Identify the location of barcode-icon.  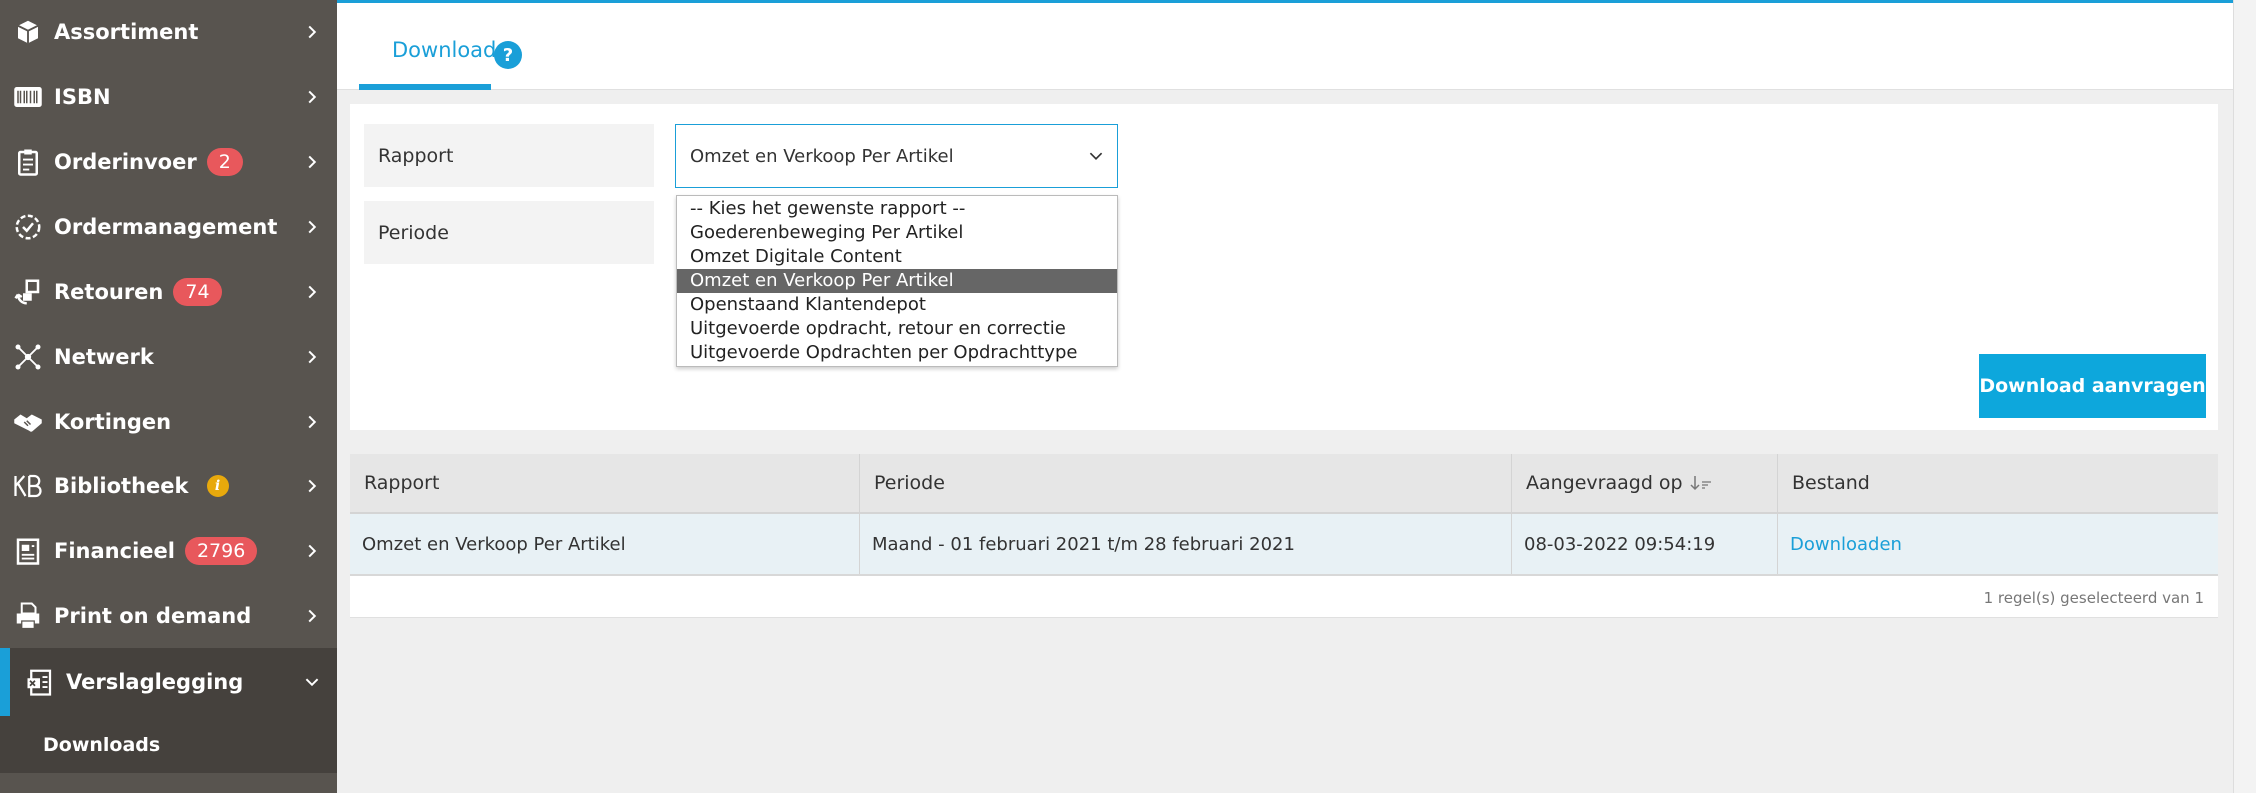
(28, 97).